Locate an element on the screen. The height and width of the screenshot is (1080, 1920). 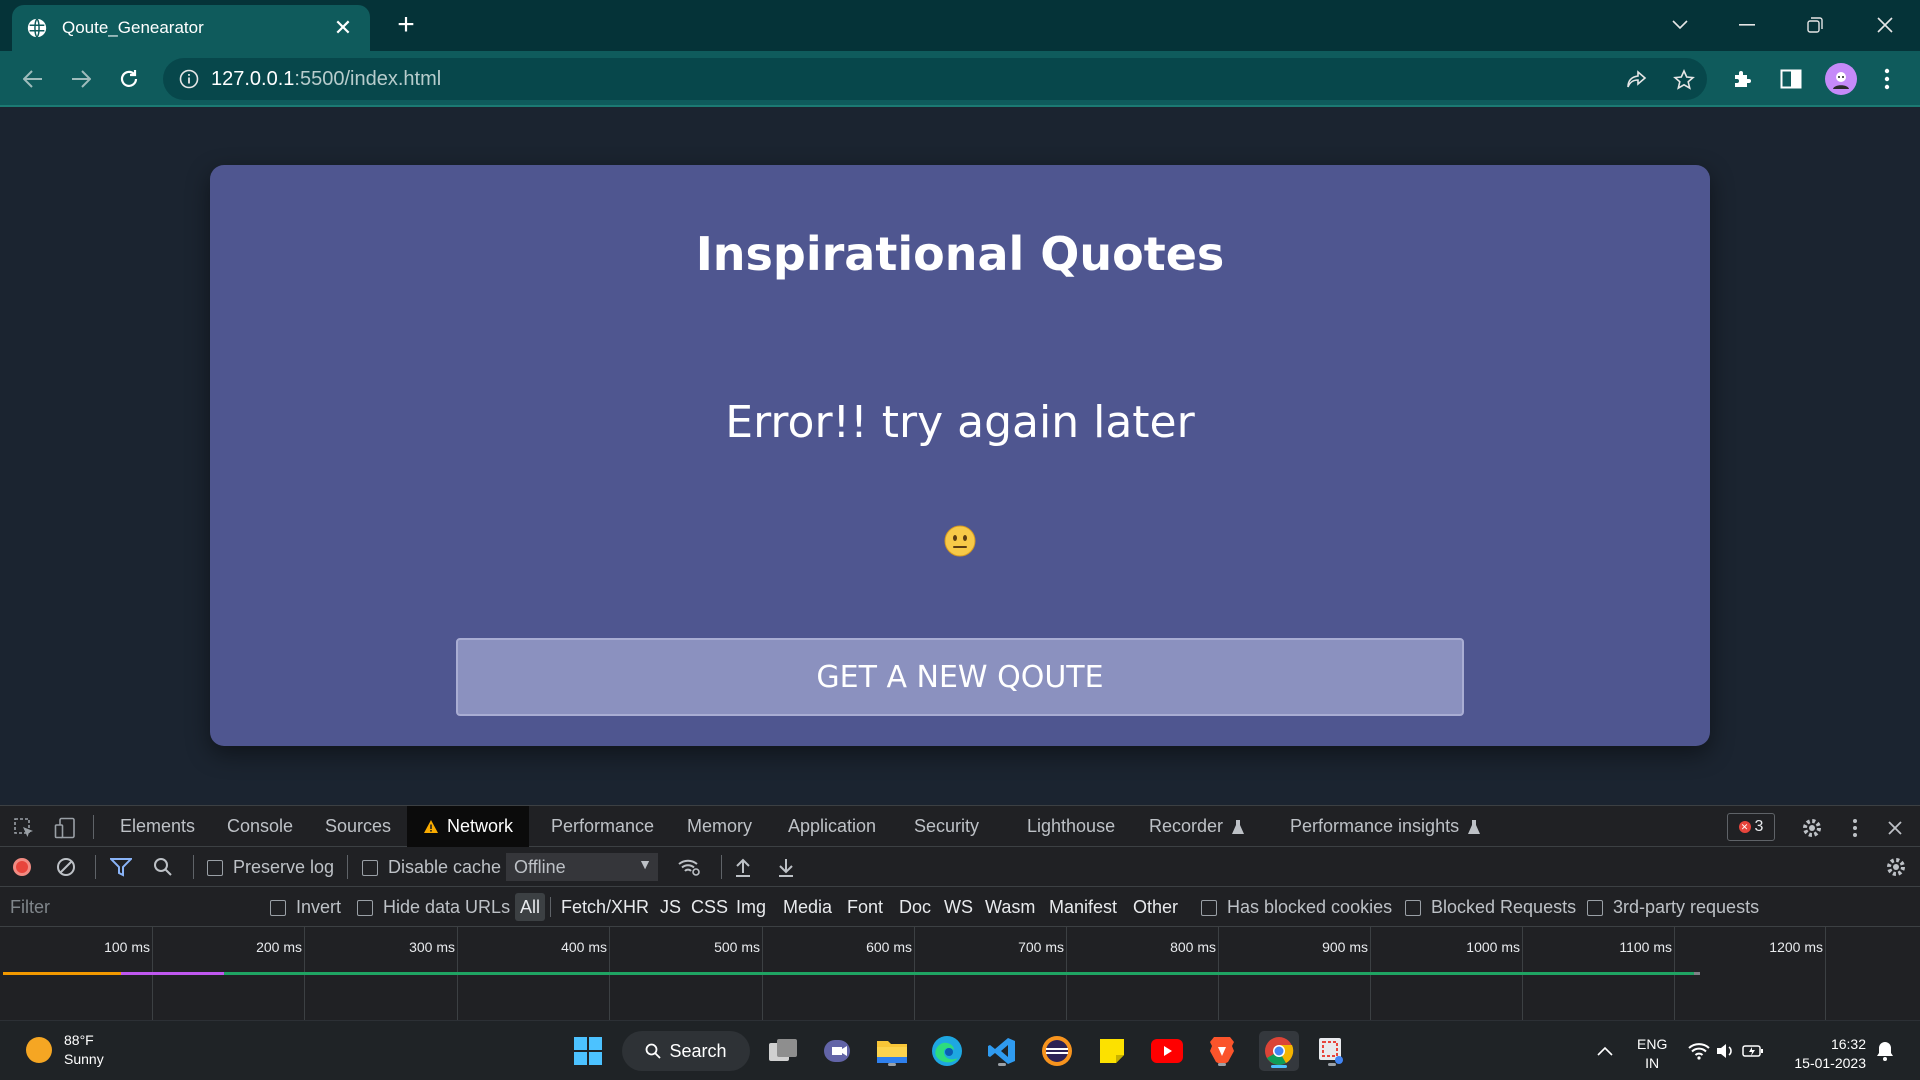
minimize-icon is located at coordinates (1747, 25).